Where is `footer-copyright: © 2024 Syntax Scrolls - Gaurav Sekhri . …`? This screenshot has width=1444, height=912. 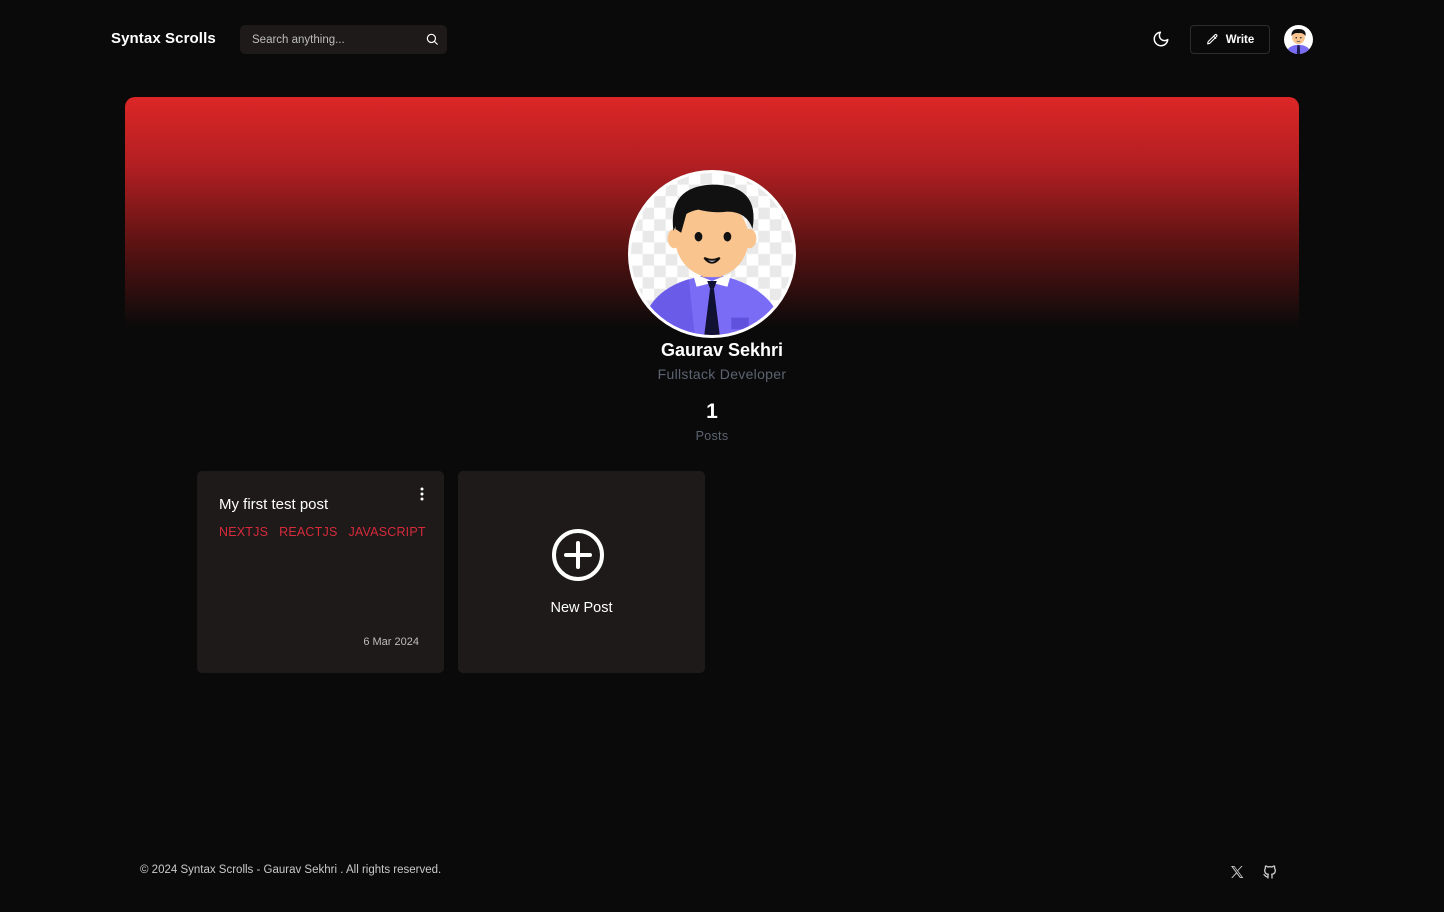 footer-copyright: © 2024 Syntax Scrolls - Gaurav Sekhri . … is located at coordinates (291, 870).